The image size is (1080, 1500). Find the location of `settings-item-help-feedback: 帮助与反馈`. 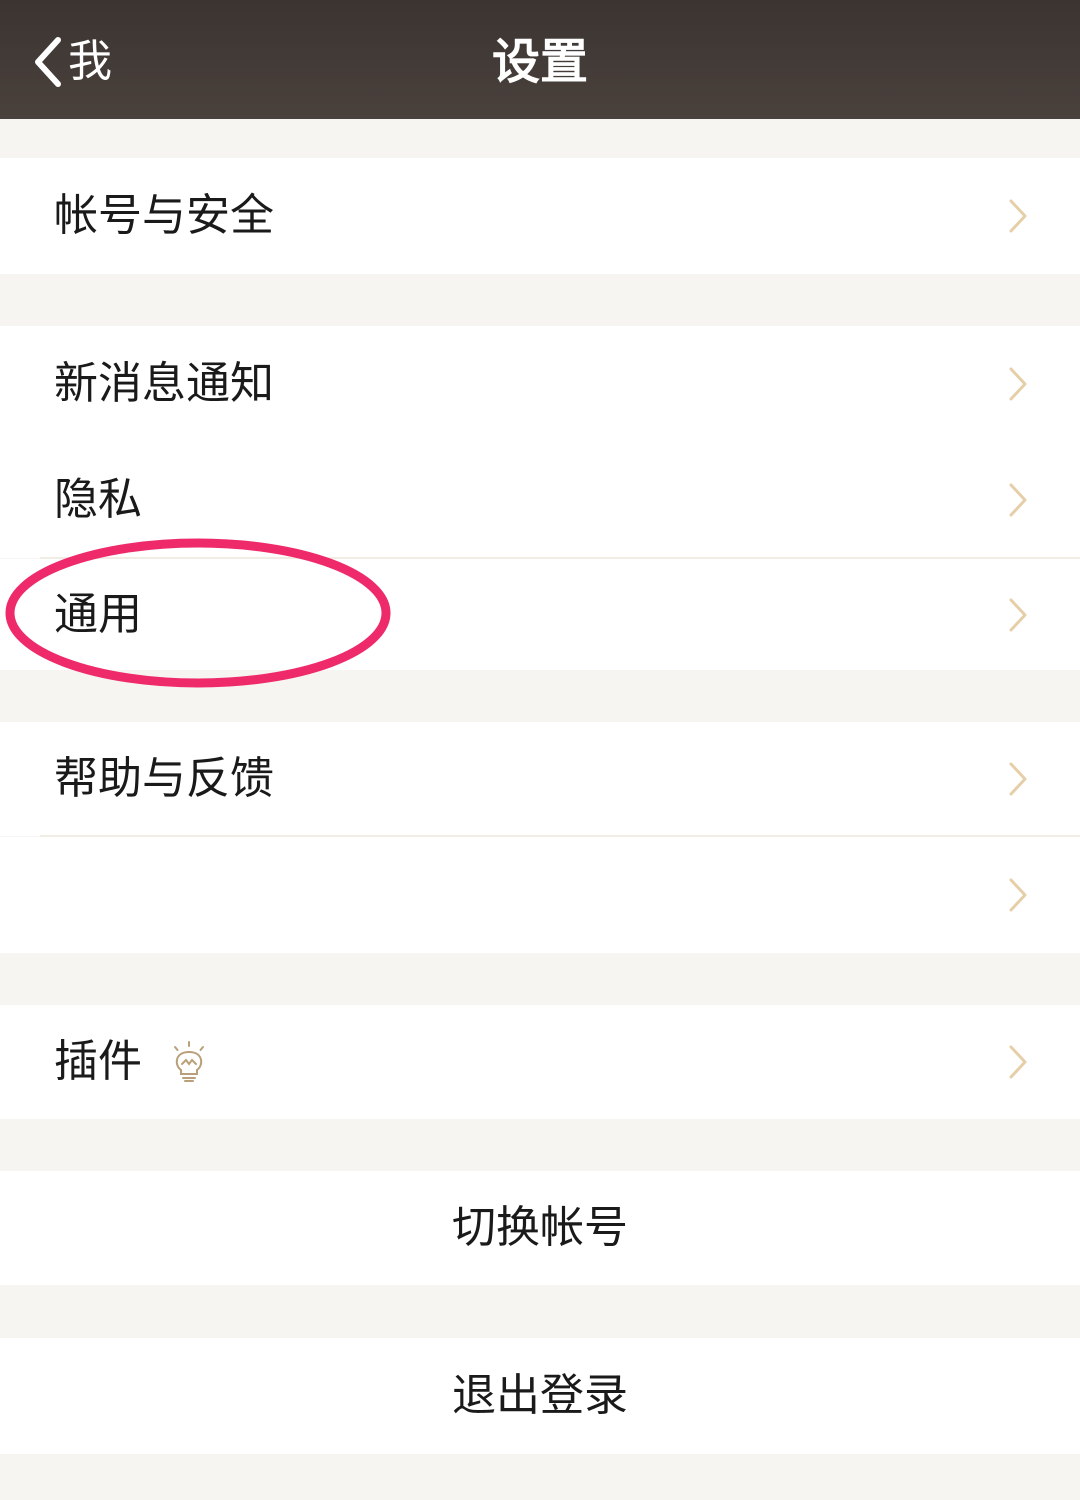

settings-item-help-feedback: 帮助与反馈 is located at coordinates (540, 779).